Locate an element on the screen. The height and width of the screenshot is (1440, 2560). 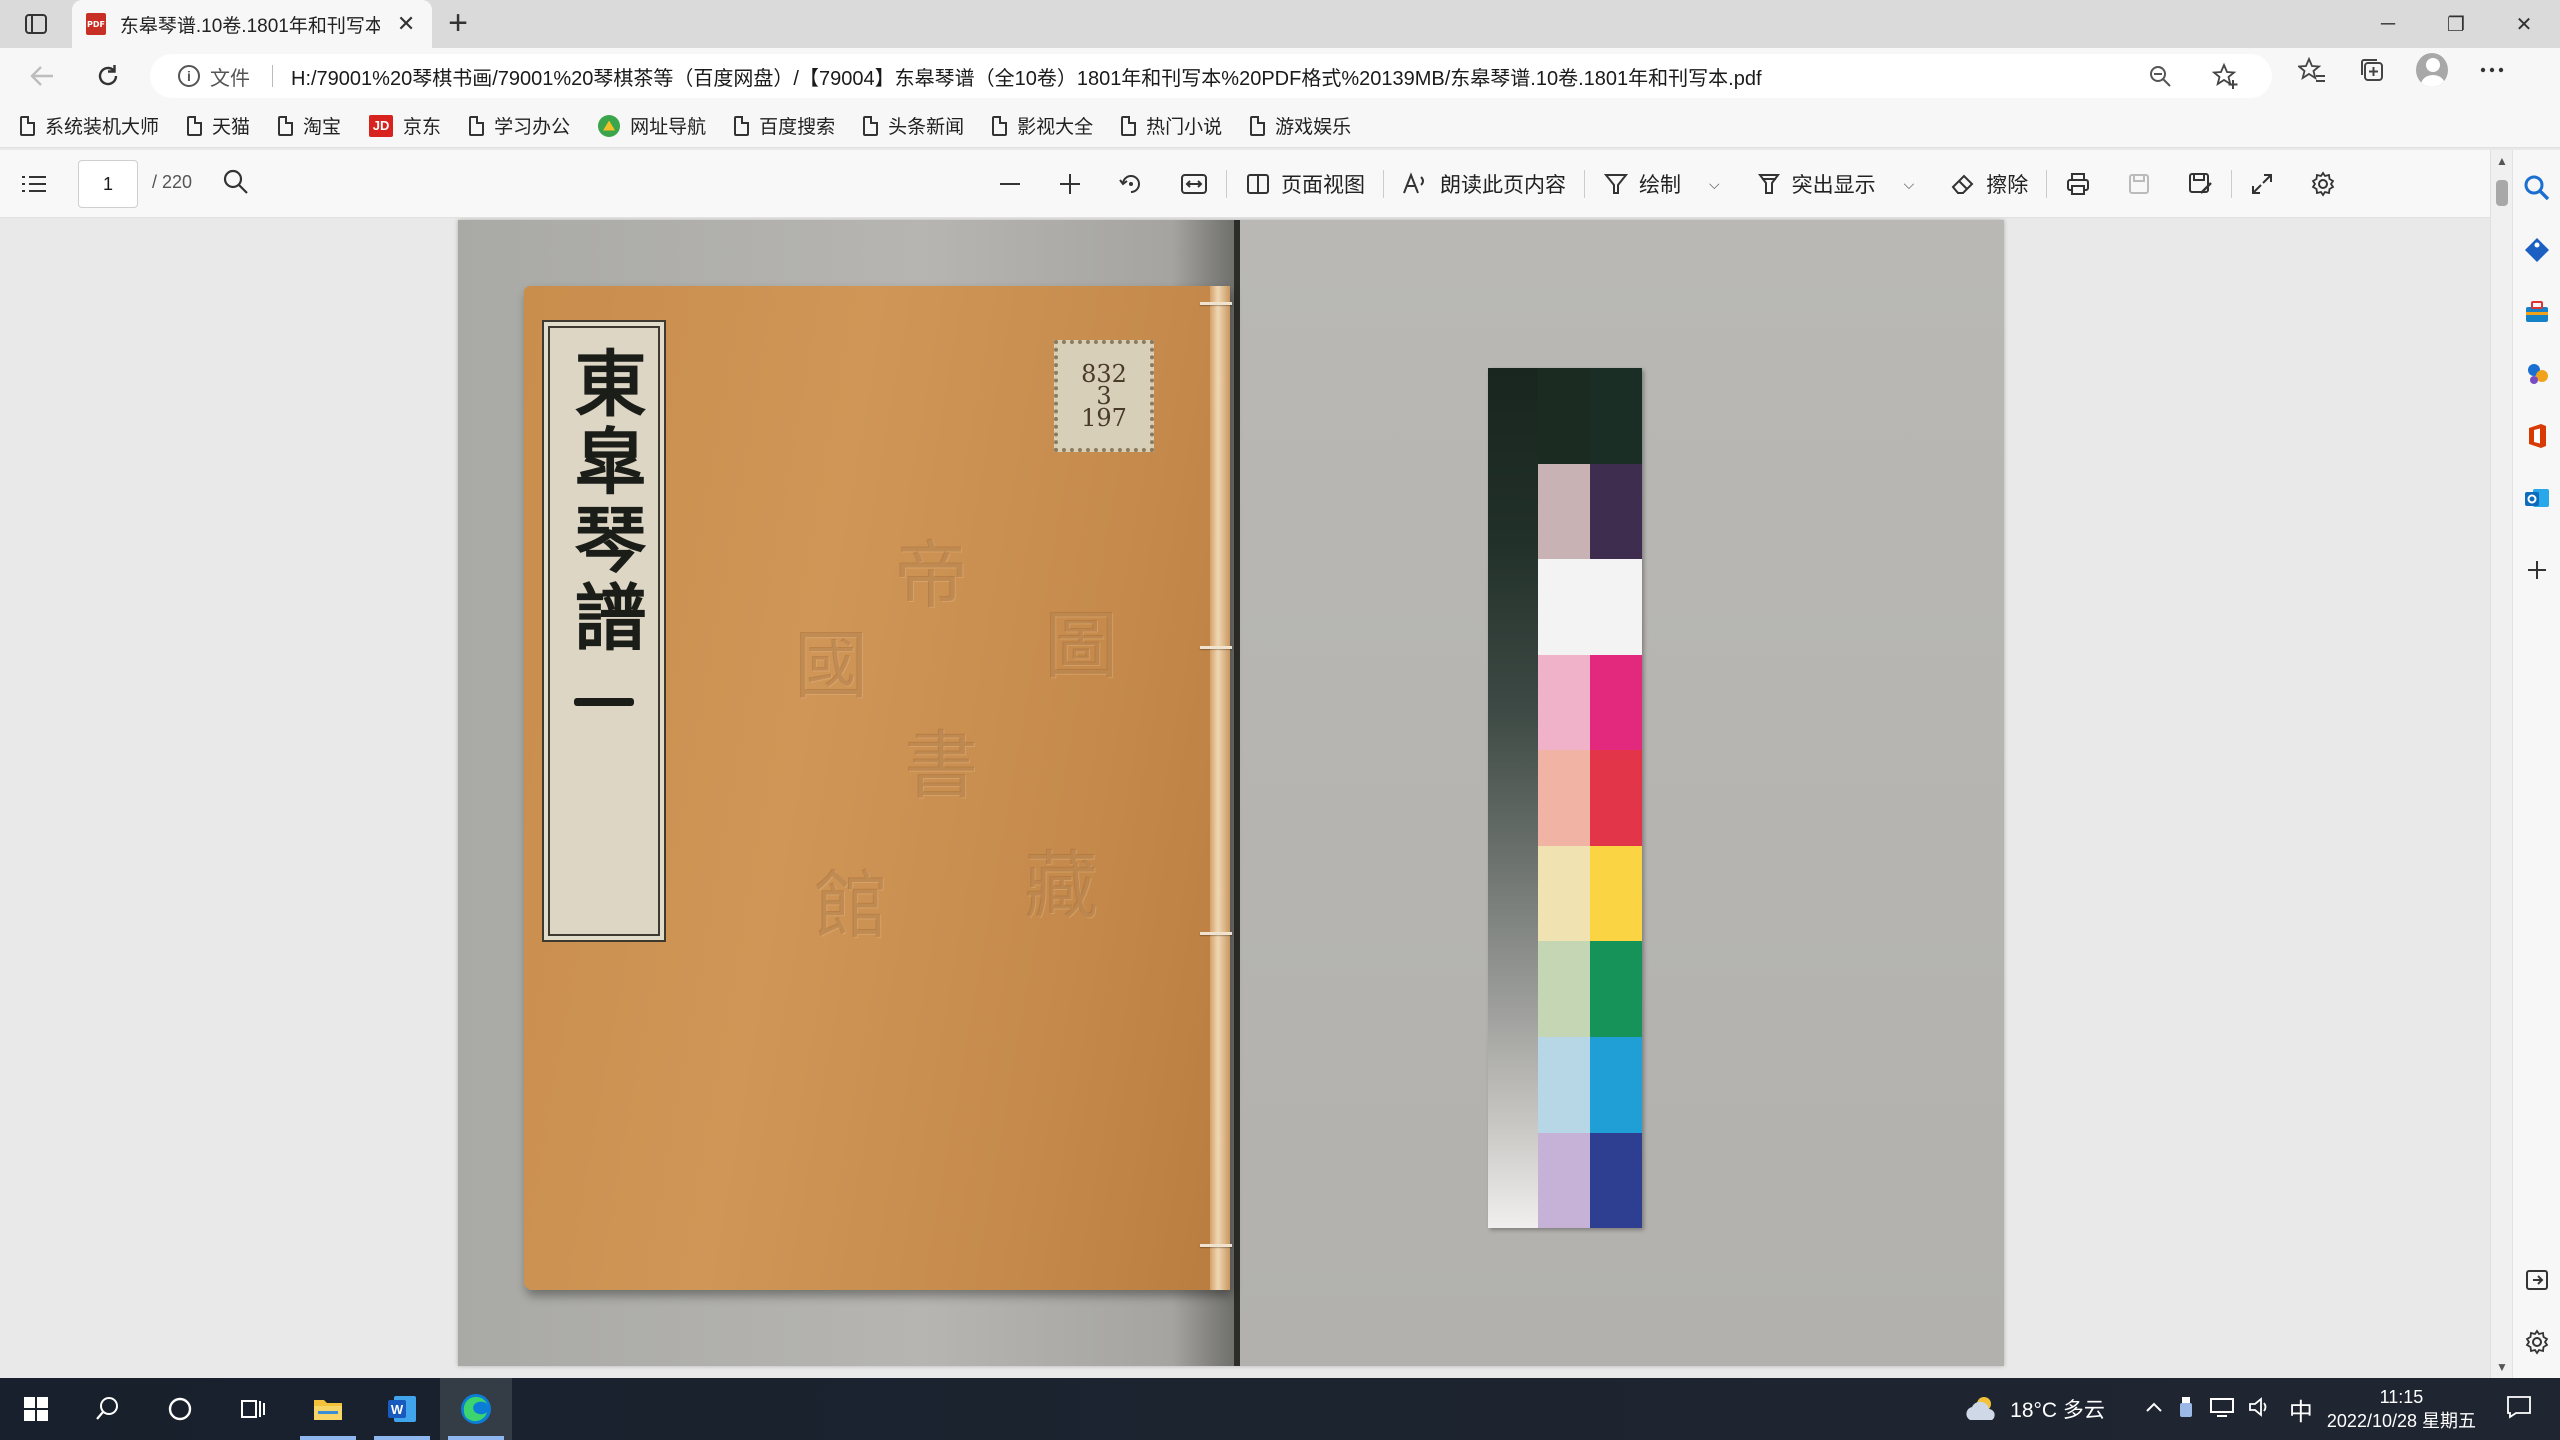
eraser-icon is located at coordinates (1962, 184).